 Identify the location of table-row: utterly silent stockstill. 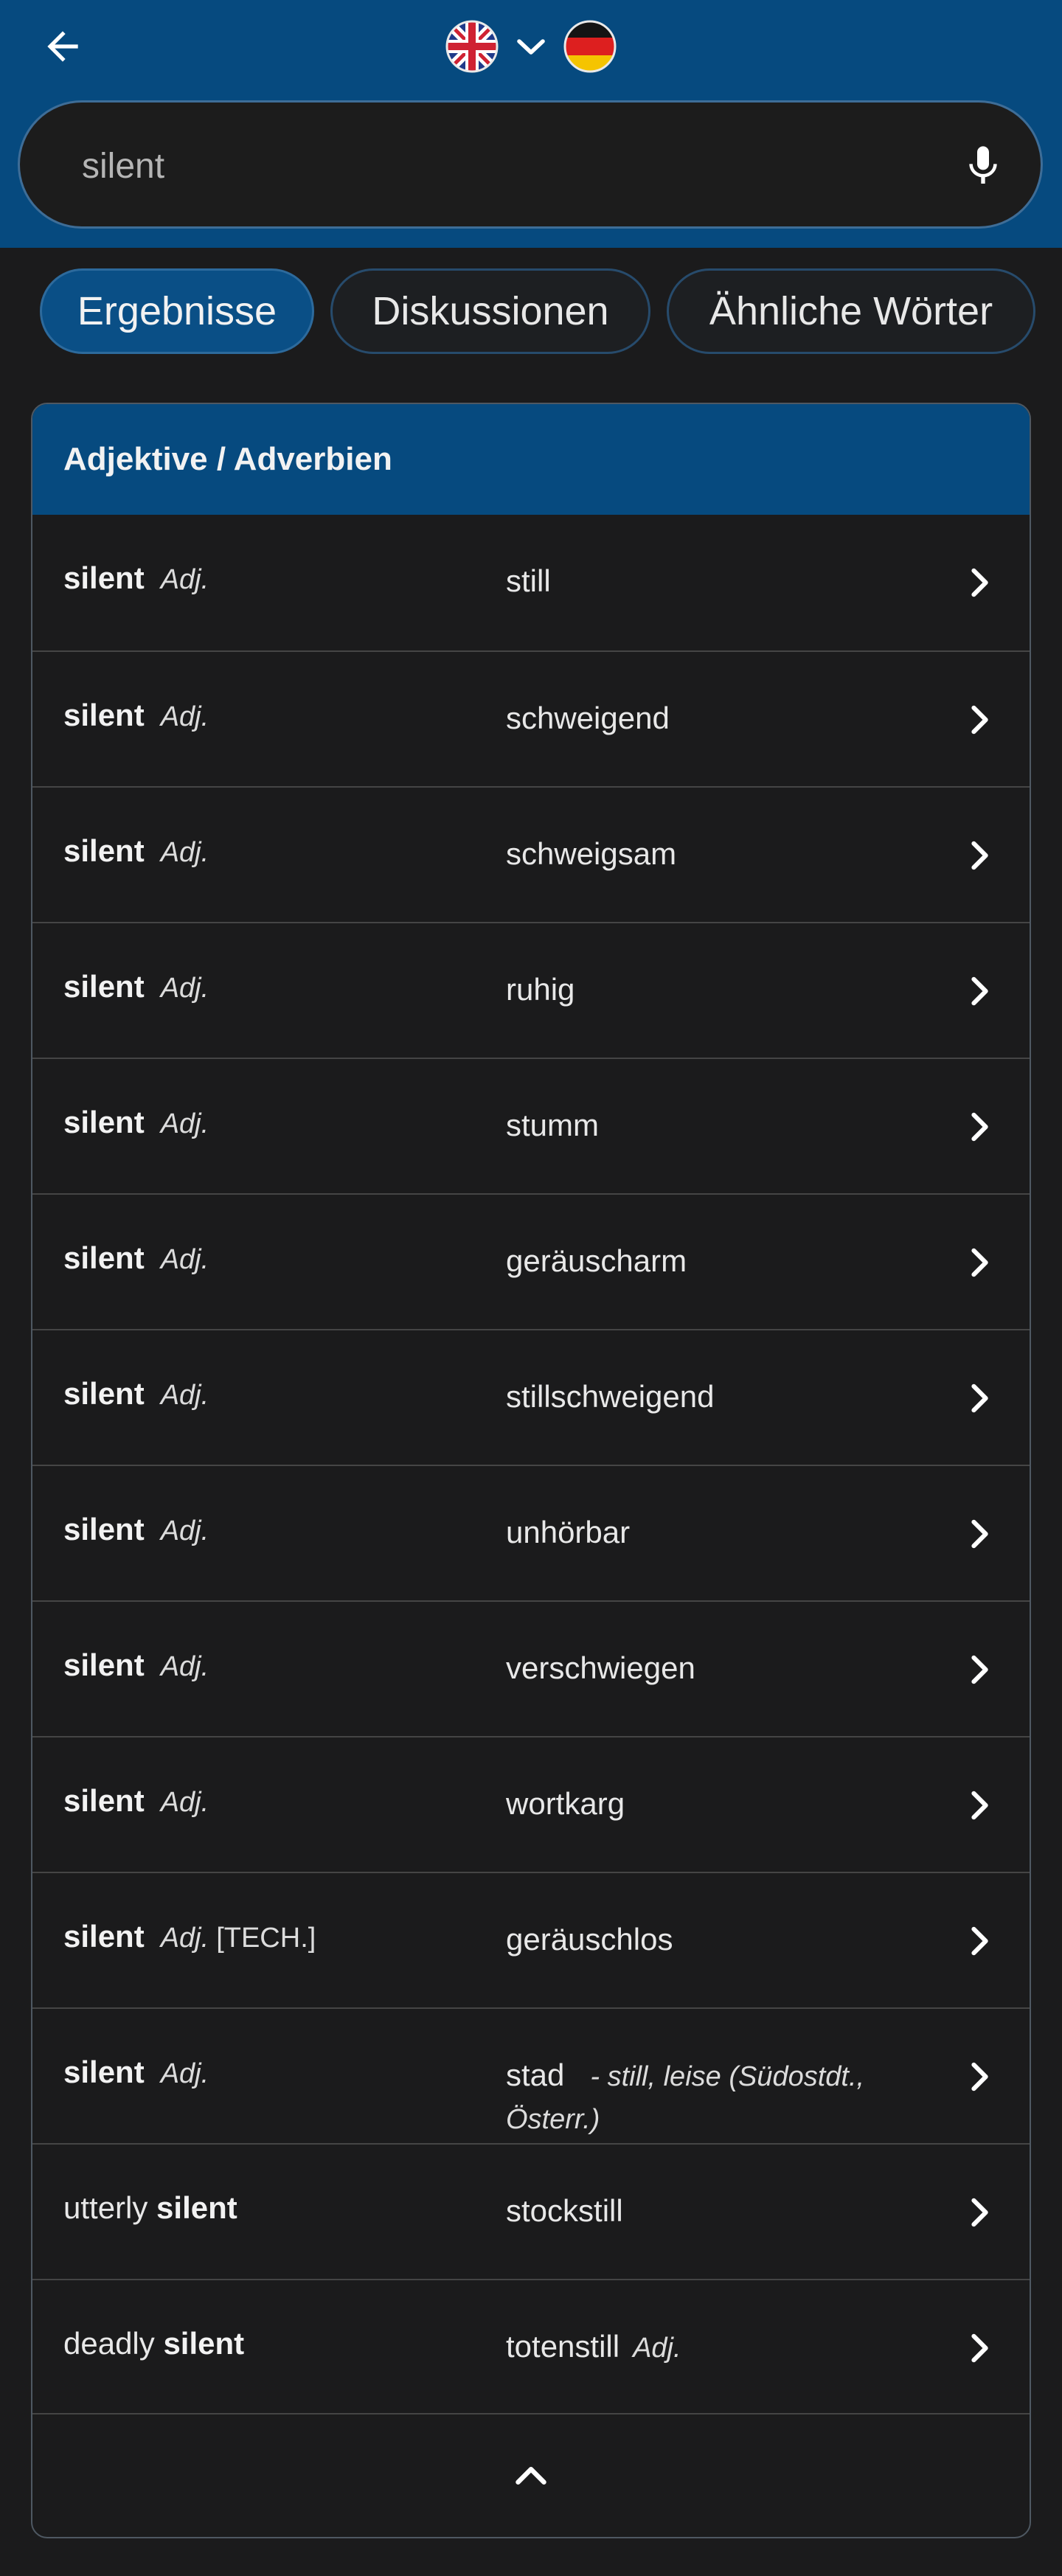
(531, 2211).